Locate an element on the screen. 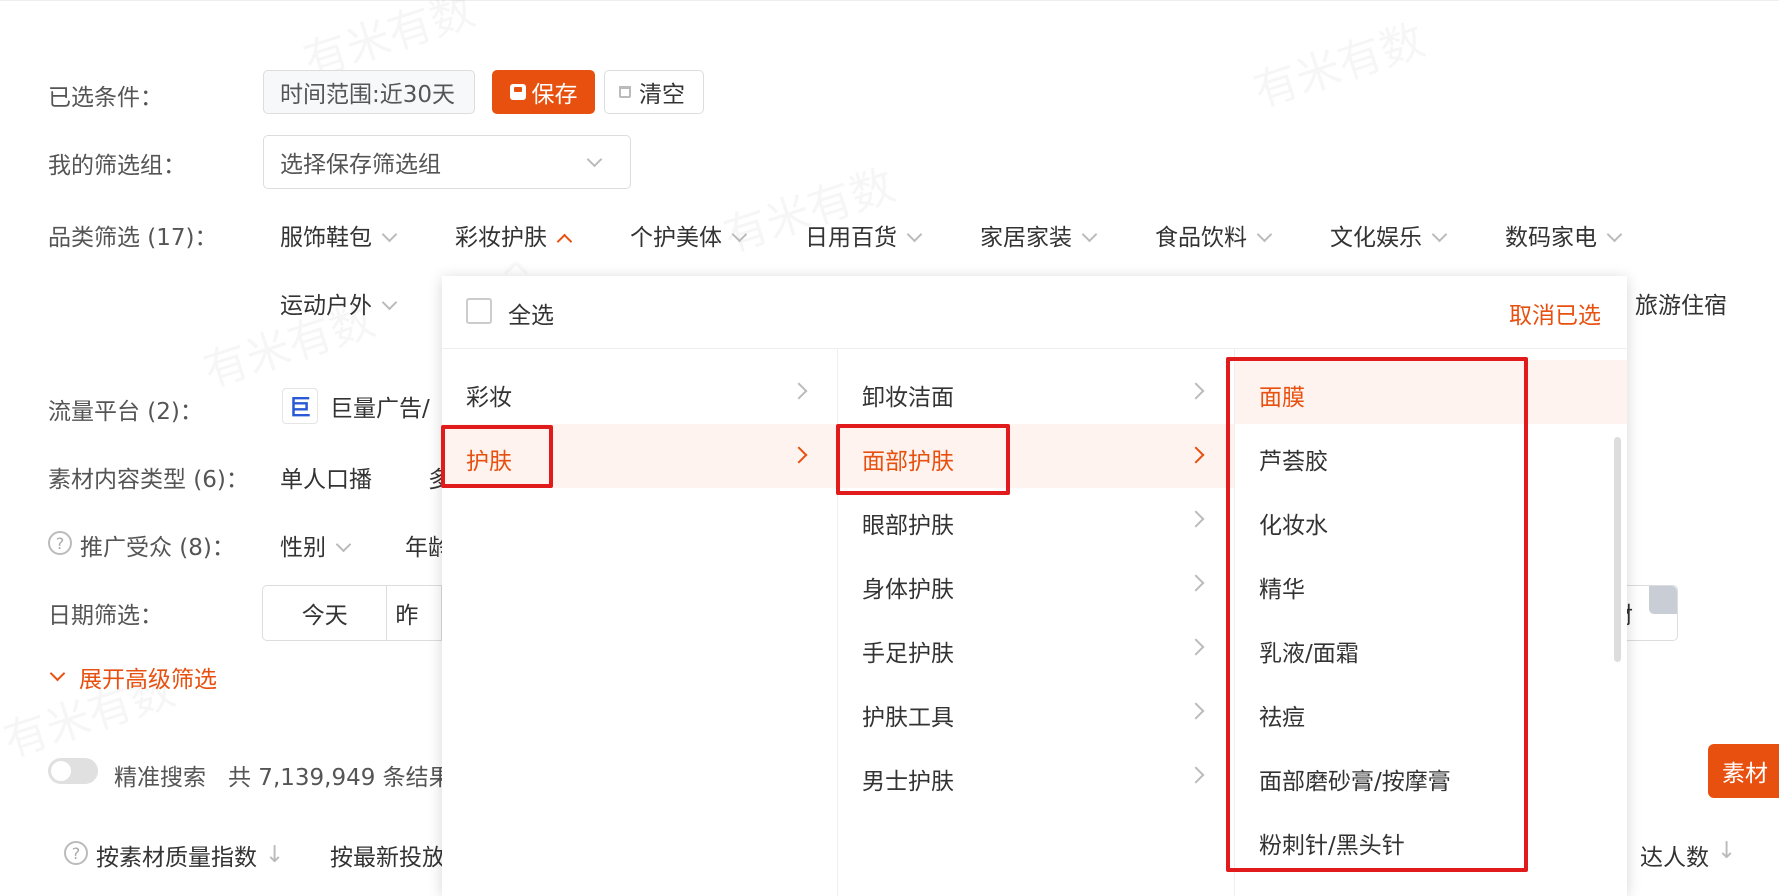 The height and width of the screenshot is (896, 1779). category-filter-label: 品类筛选 (17)： is located at coordinates (133, 238).